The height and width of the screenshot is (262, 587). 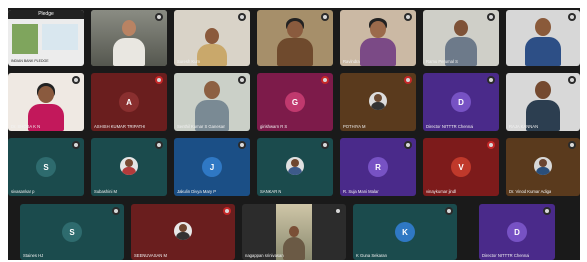 I want to click on participant-name: vinaykumar jindl, so click(x=441, y=191).